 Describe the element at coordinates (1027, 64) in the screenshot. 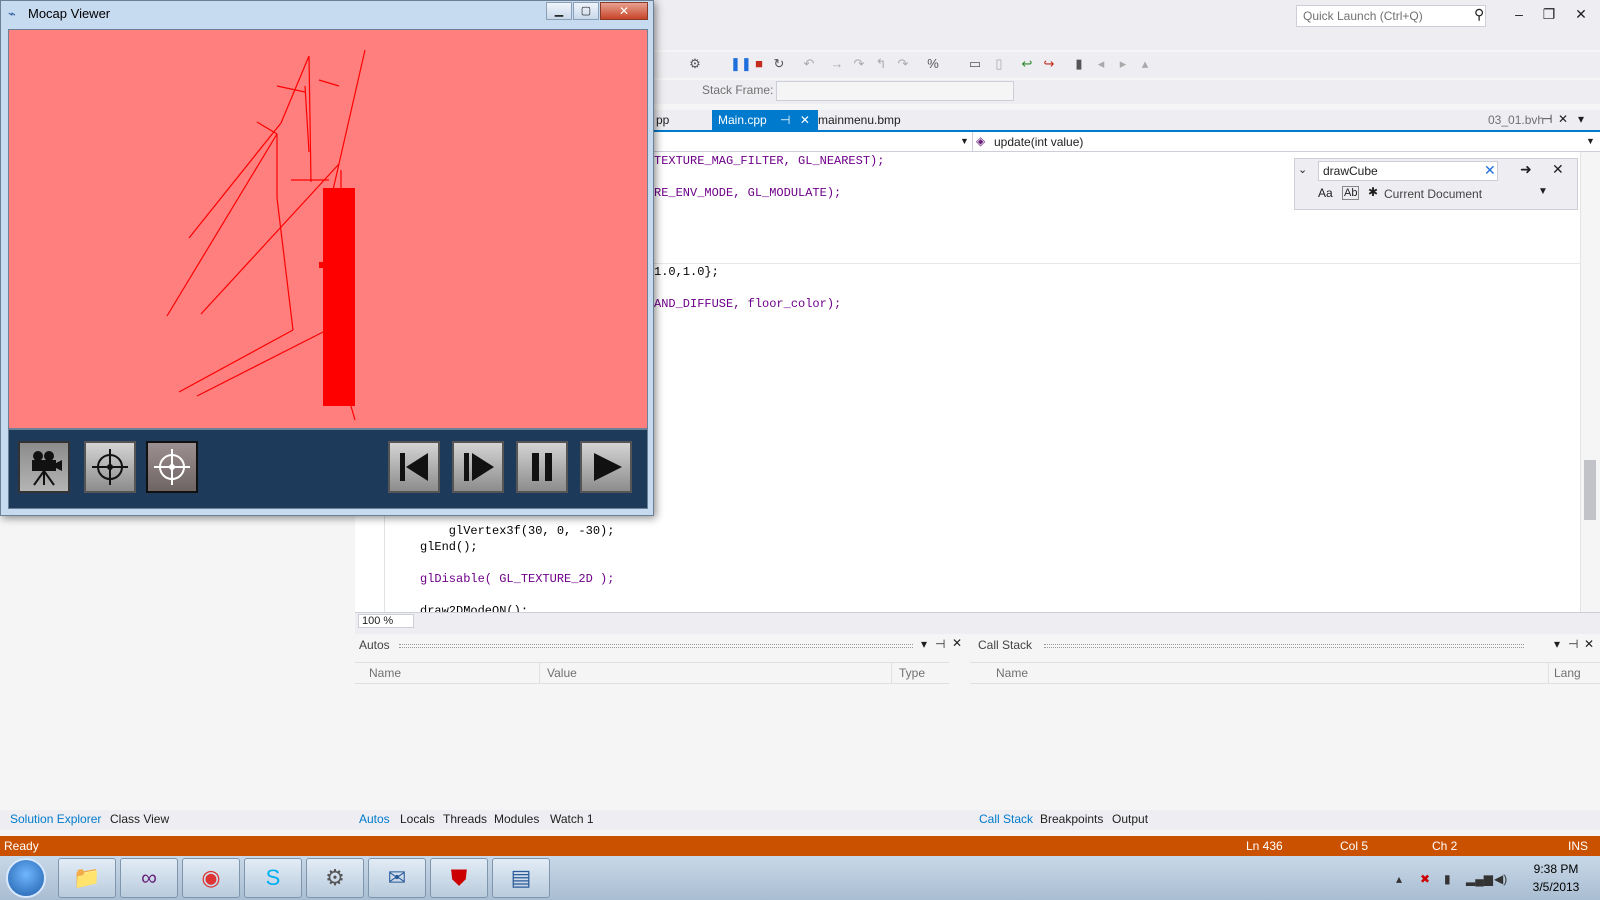

I see `comment-icon: ↩` at that location.